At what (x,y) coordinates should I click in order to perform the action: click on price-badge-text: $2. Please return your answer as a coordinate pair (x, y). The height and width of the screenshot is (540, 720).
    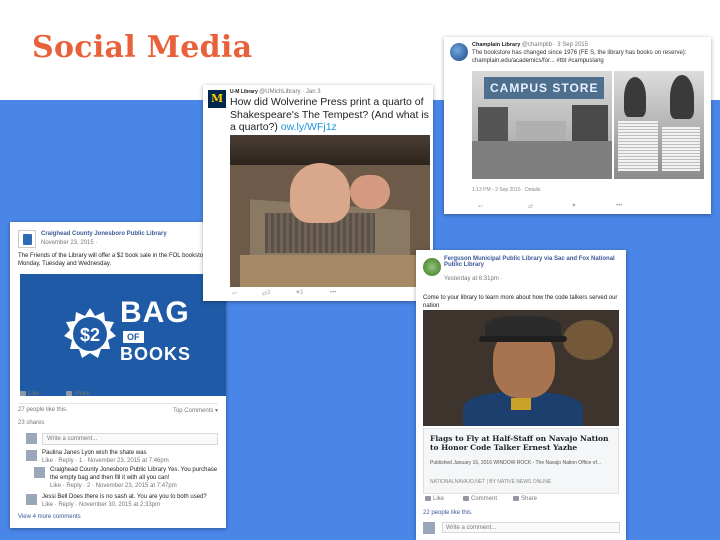
    Looking at the image, I should click on (90, 335).